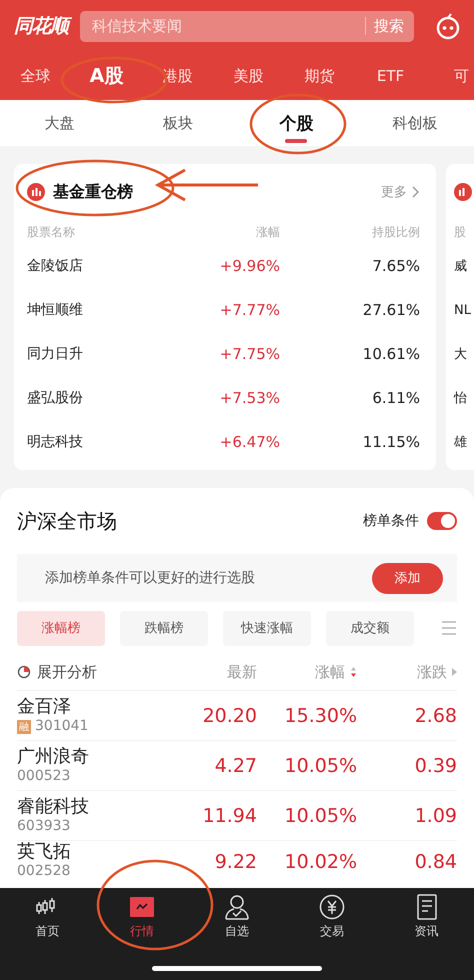  What do you see at coordinates (450, 76) in the screenshot?
I see `market-tab: 可` at bounding box center [450, 76].